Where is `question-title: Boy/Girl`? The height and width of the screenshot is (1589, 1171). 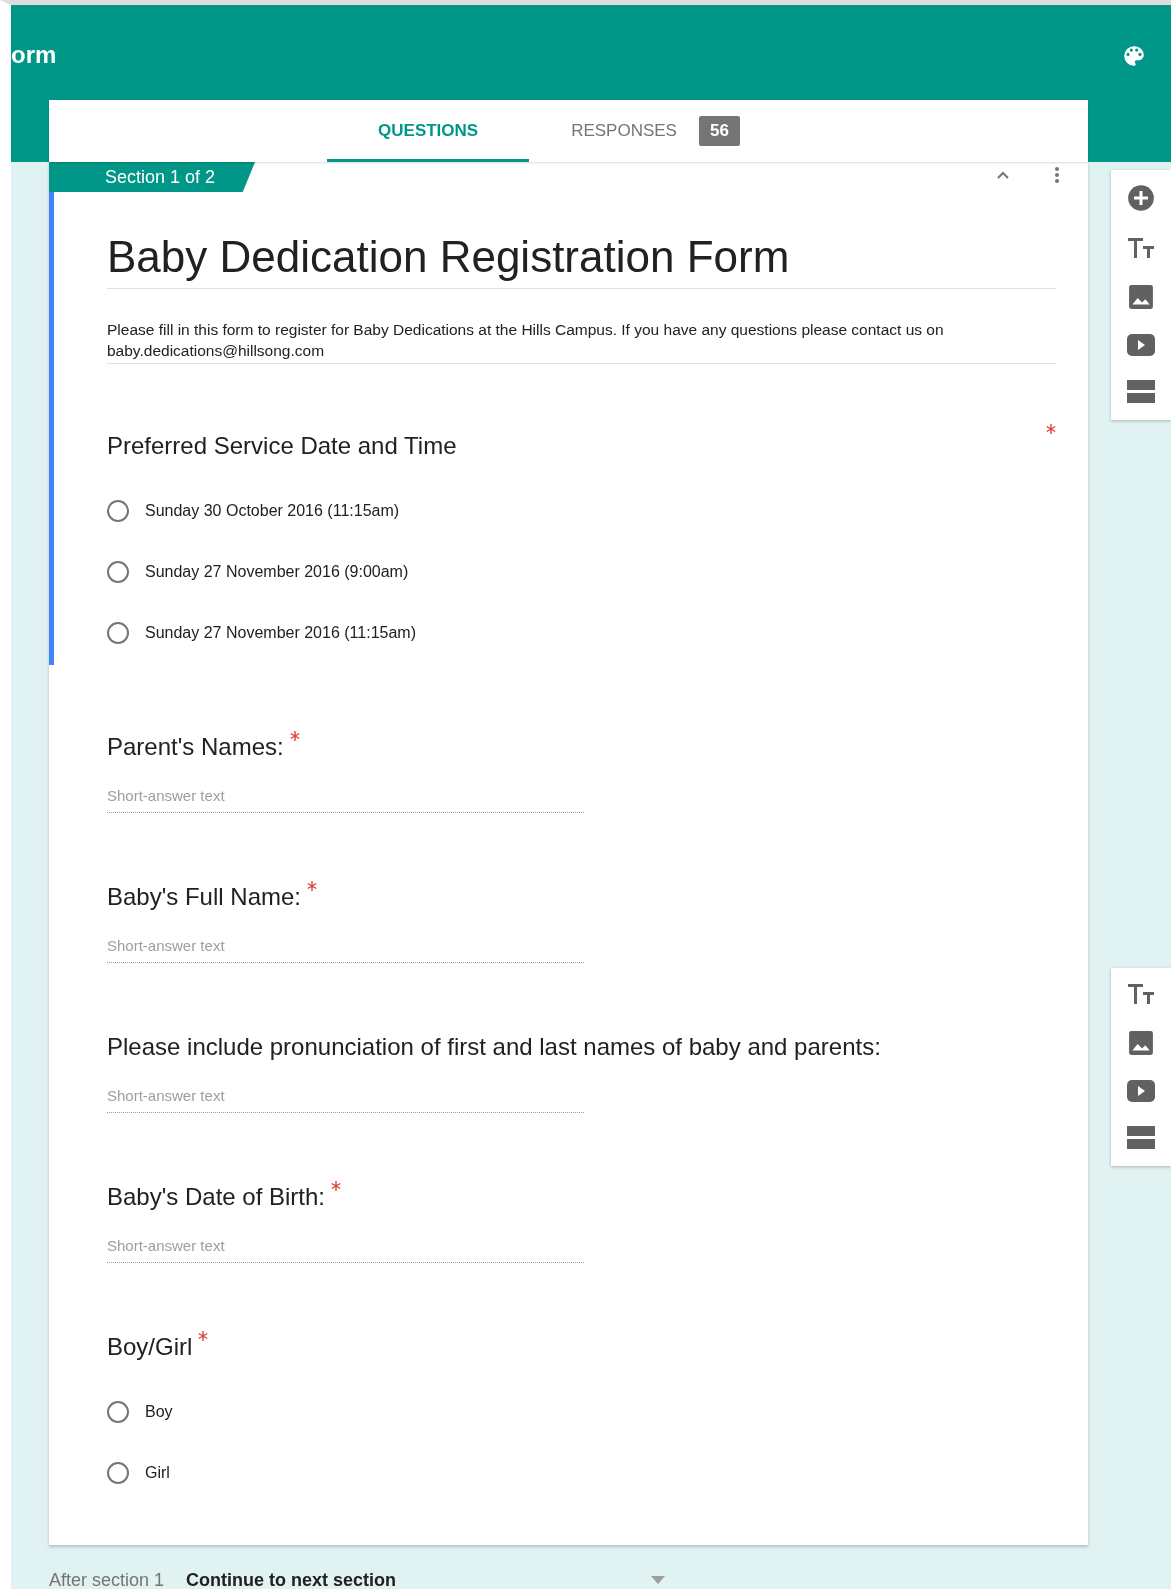 question-title: Boy/Girl is located at coordinates (150, 1347).